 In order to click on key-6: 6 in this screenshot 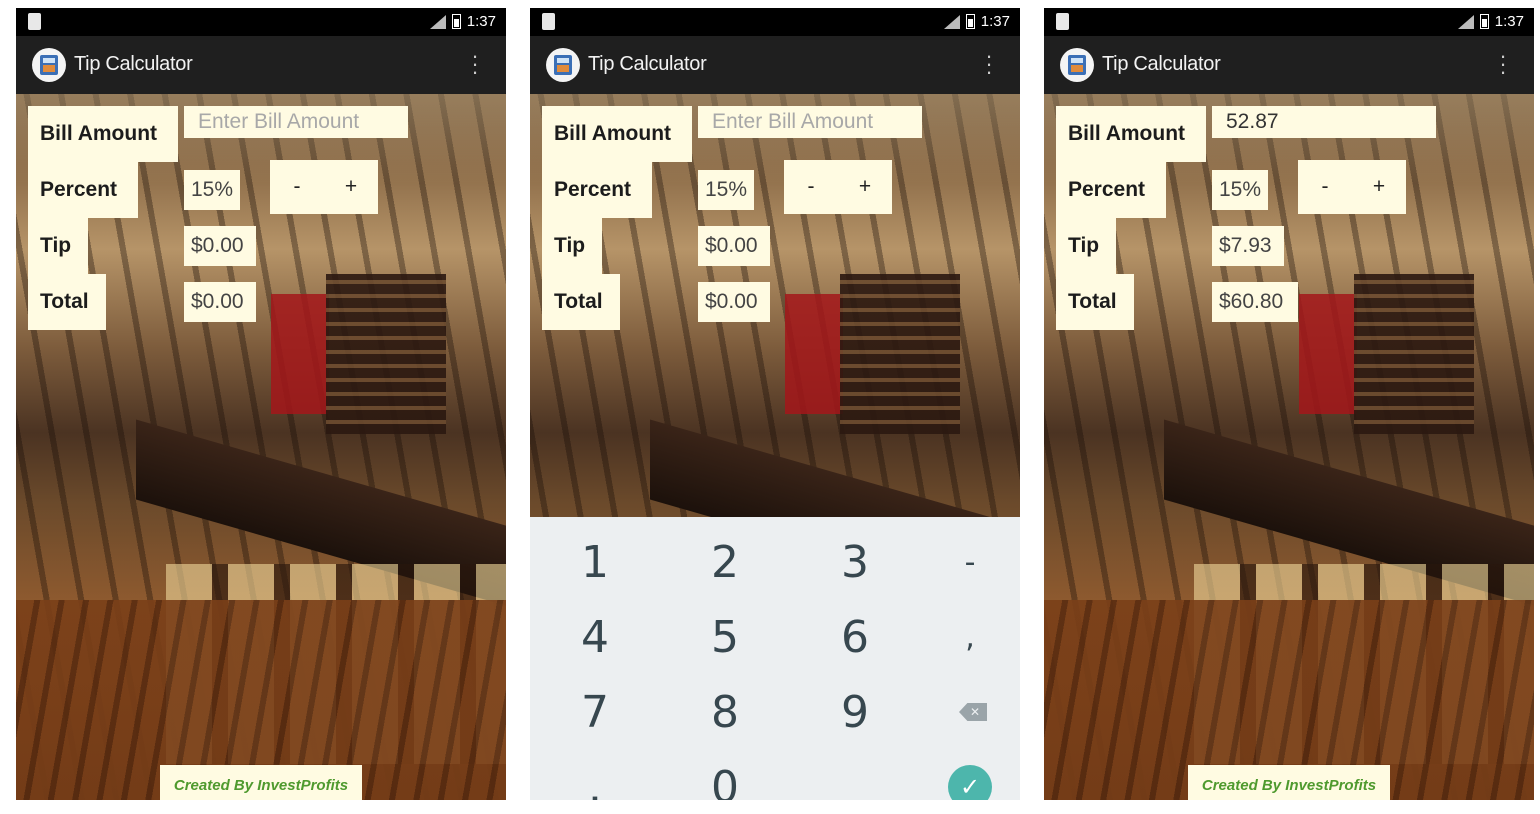, I will do `click(855, 637)`.